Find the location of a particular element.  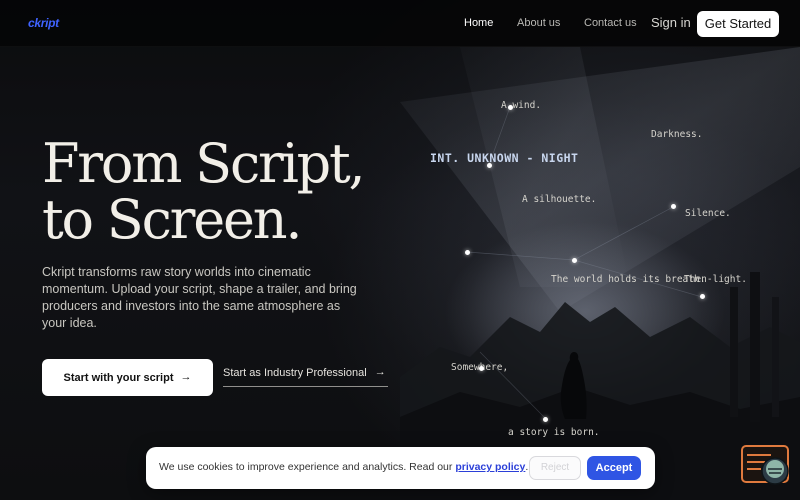

start-with-script-label: Start with your script is located at coordinates (118, 377).